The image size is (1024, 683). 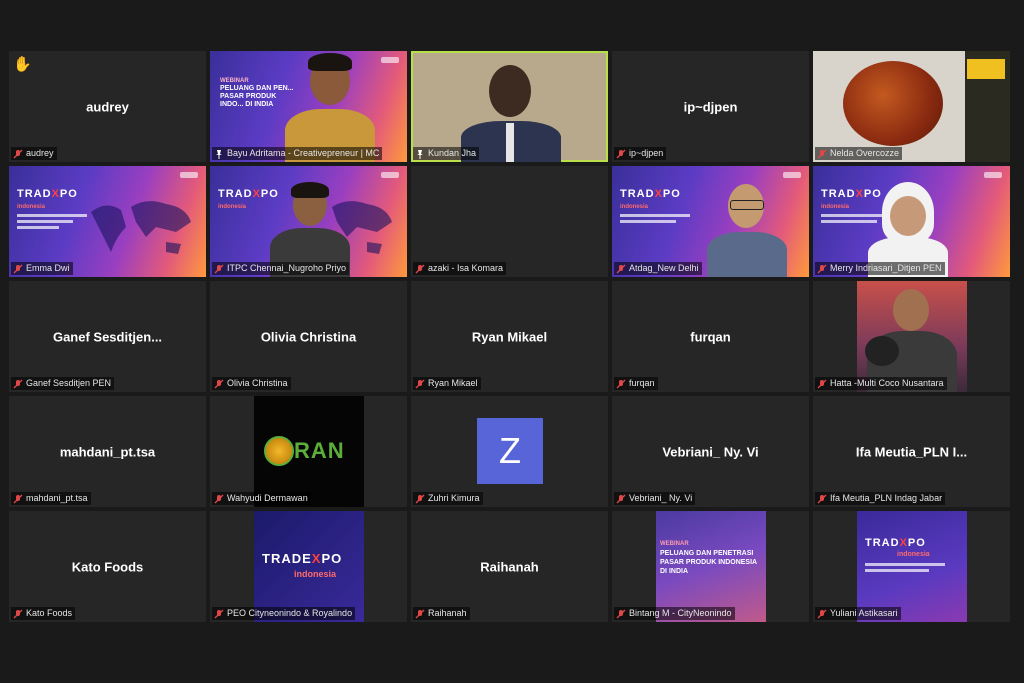 I want to click on participant-name-label: ITPC Chennai_Nugroho Priyo, so click(x=281, y=268).